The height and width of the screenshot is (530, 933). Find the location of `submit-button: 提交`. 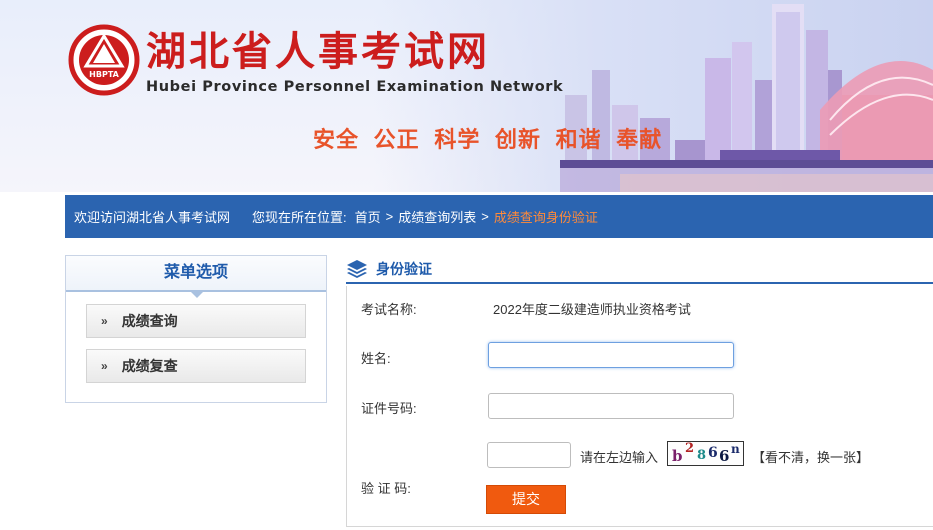

submit-button: 提交 is located at coordinates (526, 499).